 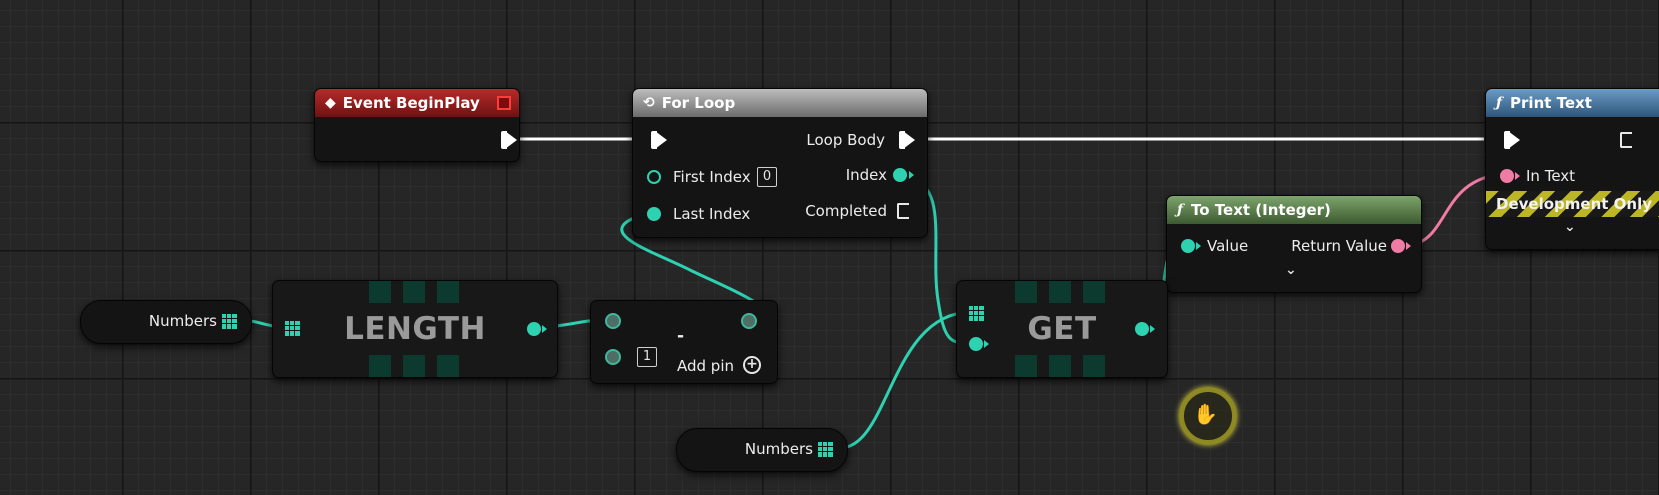 I want to click on first-index-pin, so click(x=654, y=177).